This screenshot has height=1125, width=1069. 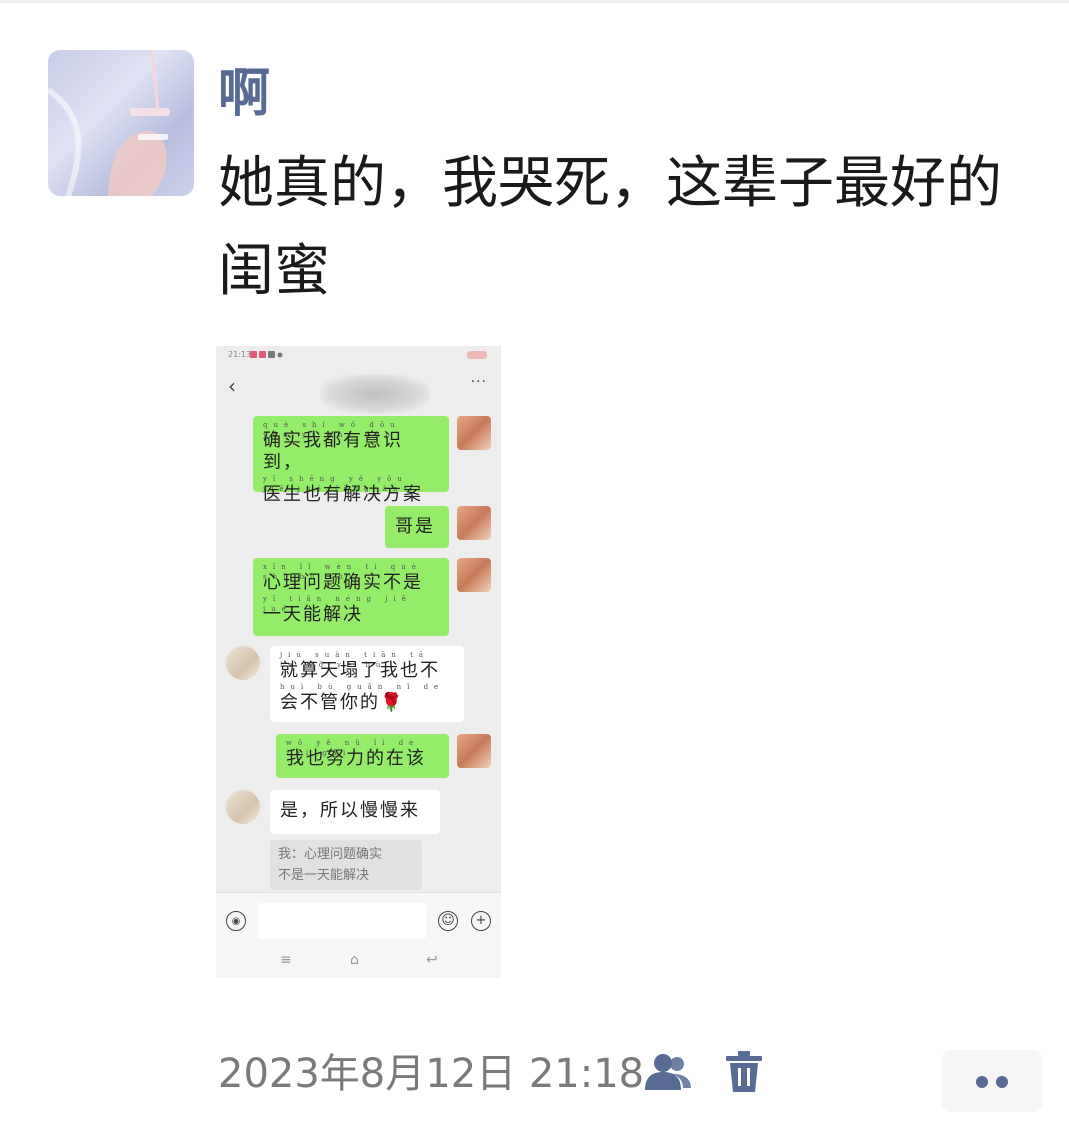 I want to click on message-text: 我也努力的在该, so click(x=356, y=758).